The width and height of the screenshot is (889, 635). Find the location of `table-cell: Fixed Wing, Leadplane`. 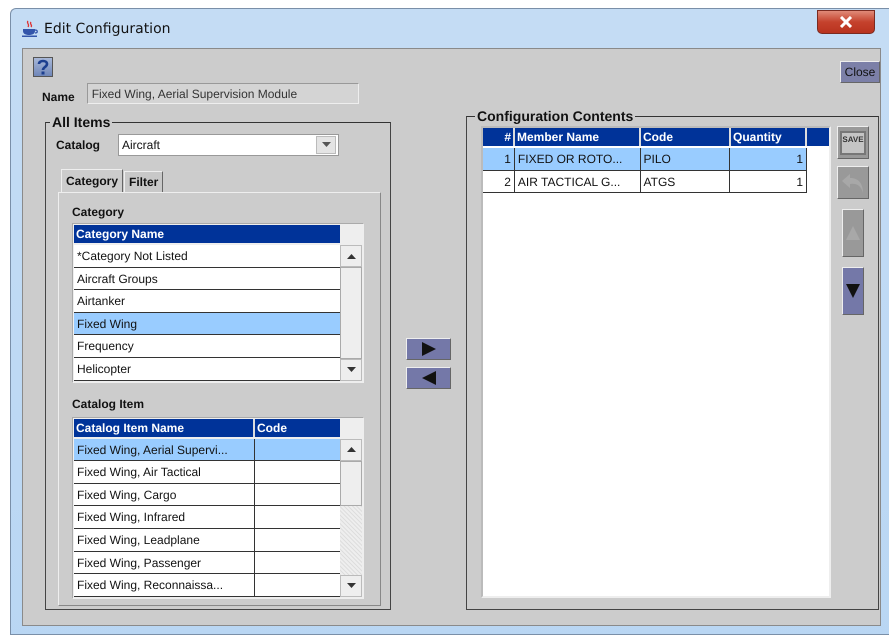

table-cell: Fixed Wing, Leadplane is located at coordinates (164, 539).